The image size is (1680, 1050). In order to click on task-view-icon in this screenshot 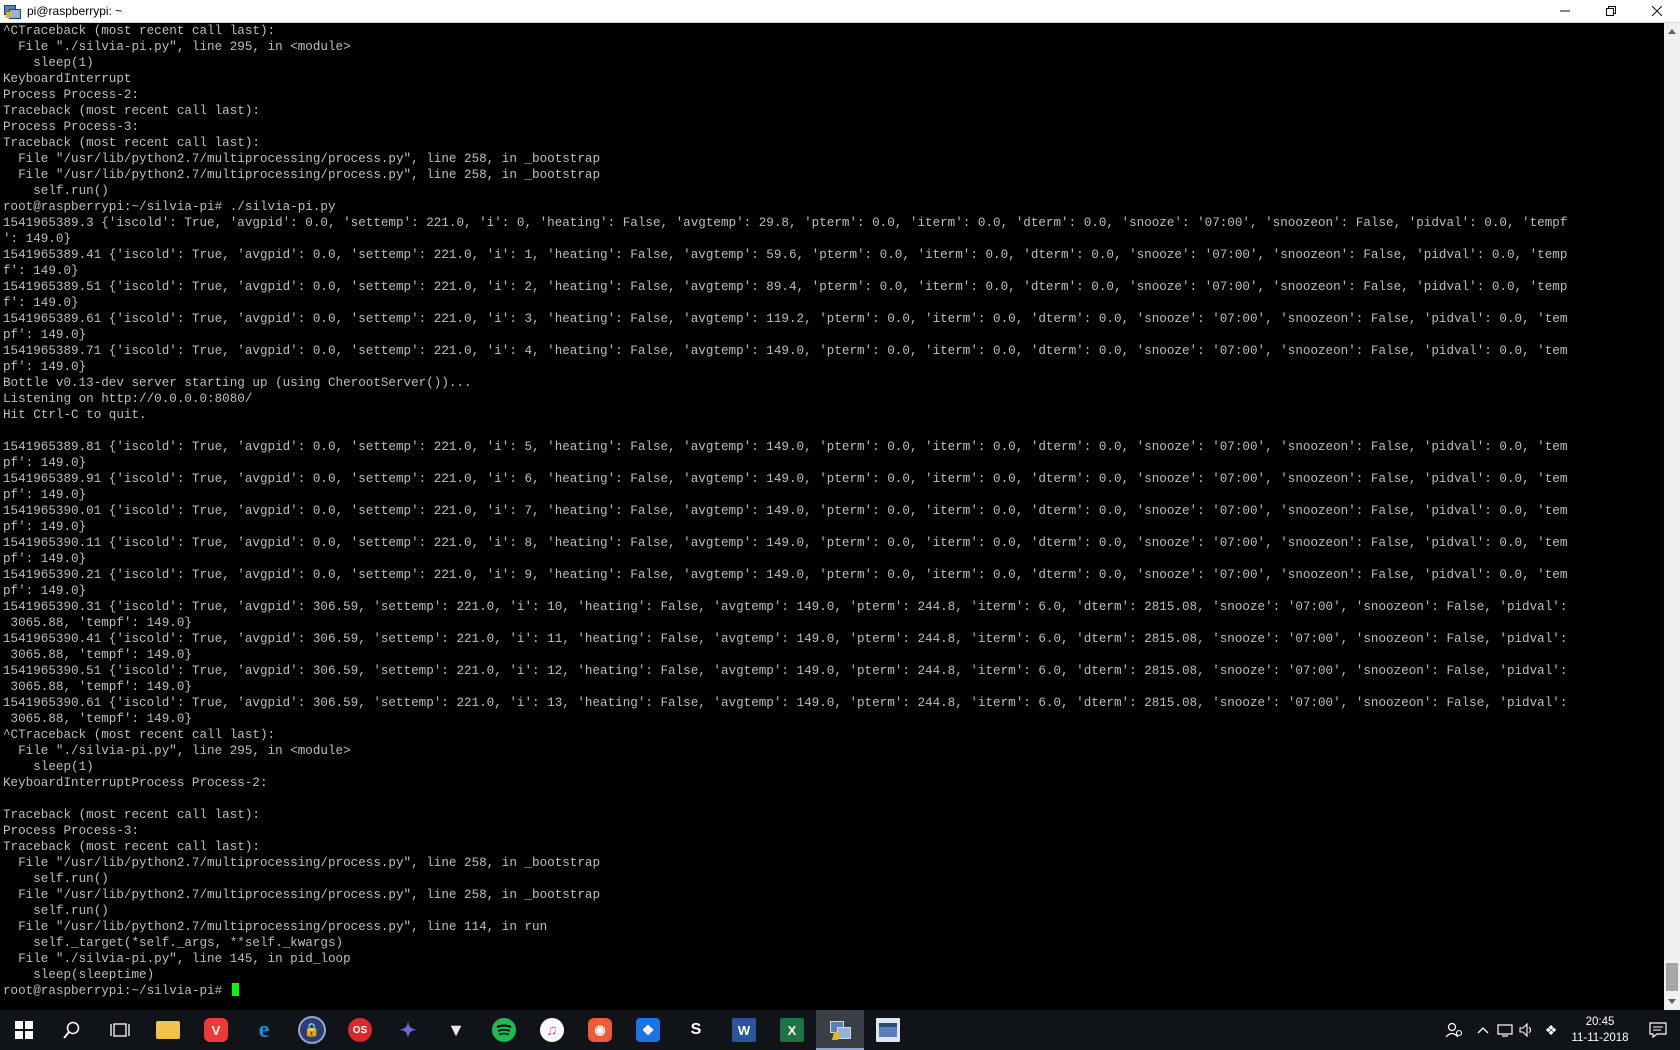, I will do `click(120, 1030)`.